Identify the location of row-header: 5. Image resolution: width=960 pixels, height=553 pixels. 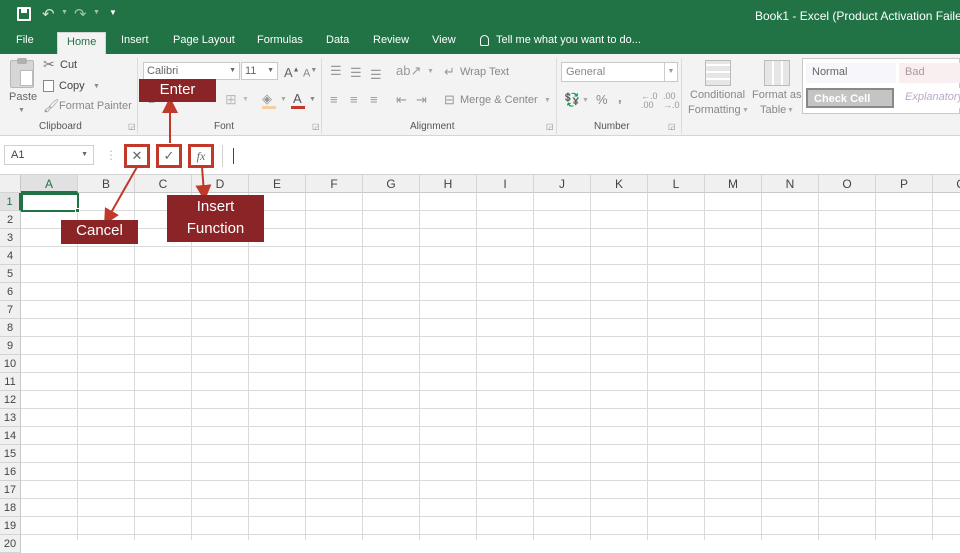
(10, 274).